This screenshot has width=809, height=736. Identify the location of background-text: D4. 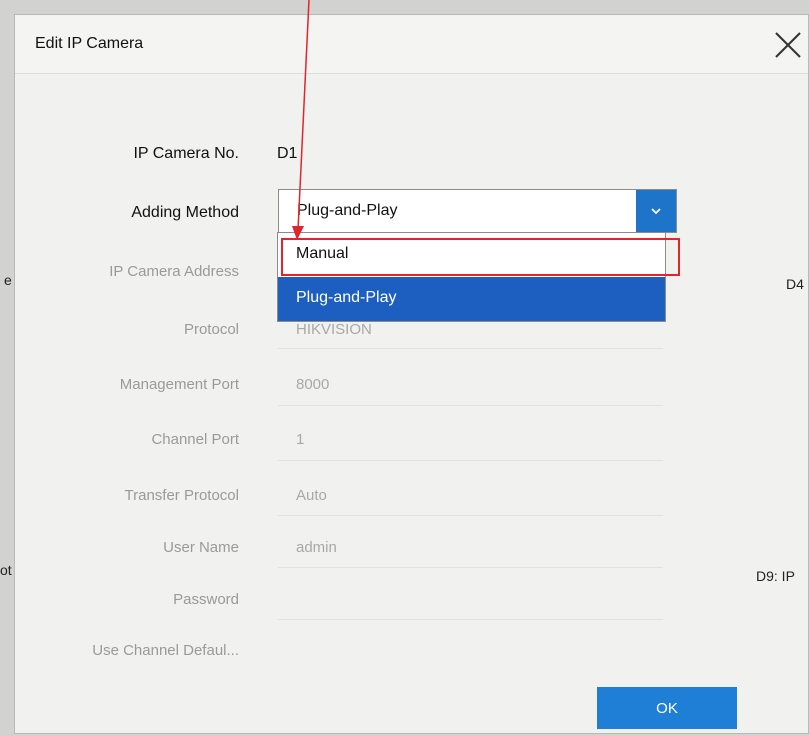
(795, 284).